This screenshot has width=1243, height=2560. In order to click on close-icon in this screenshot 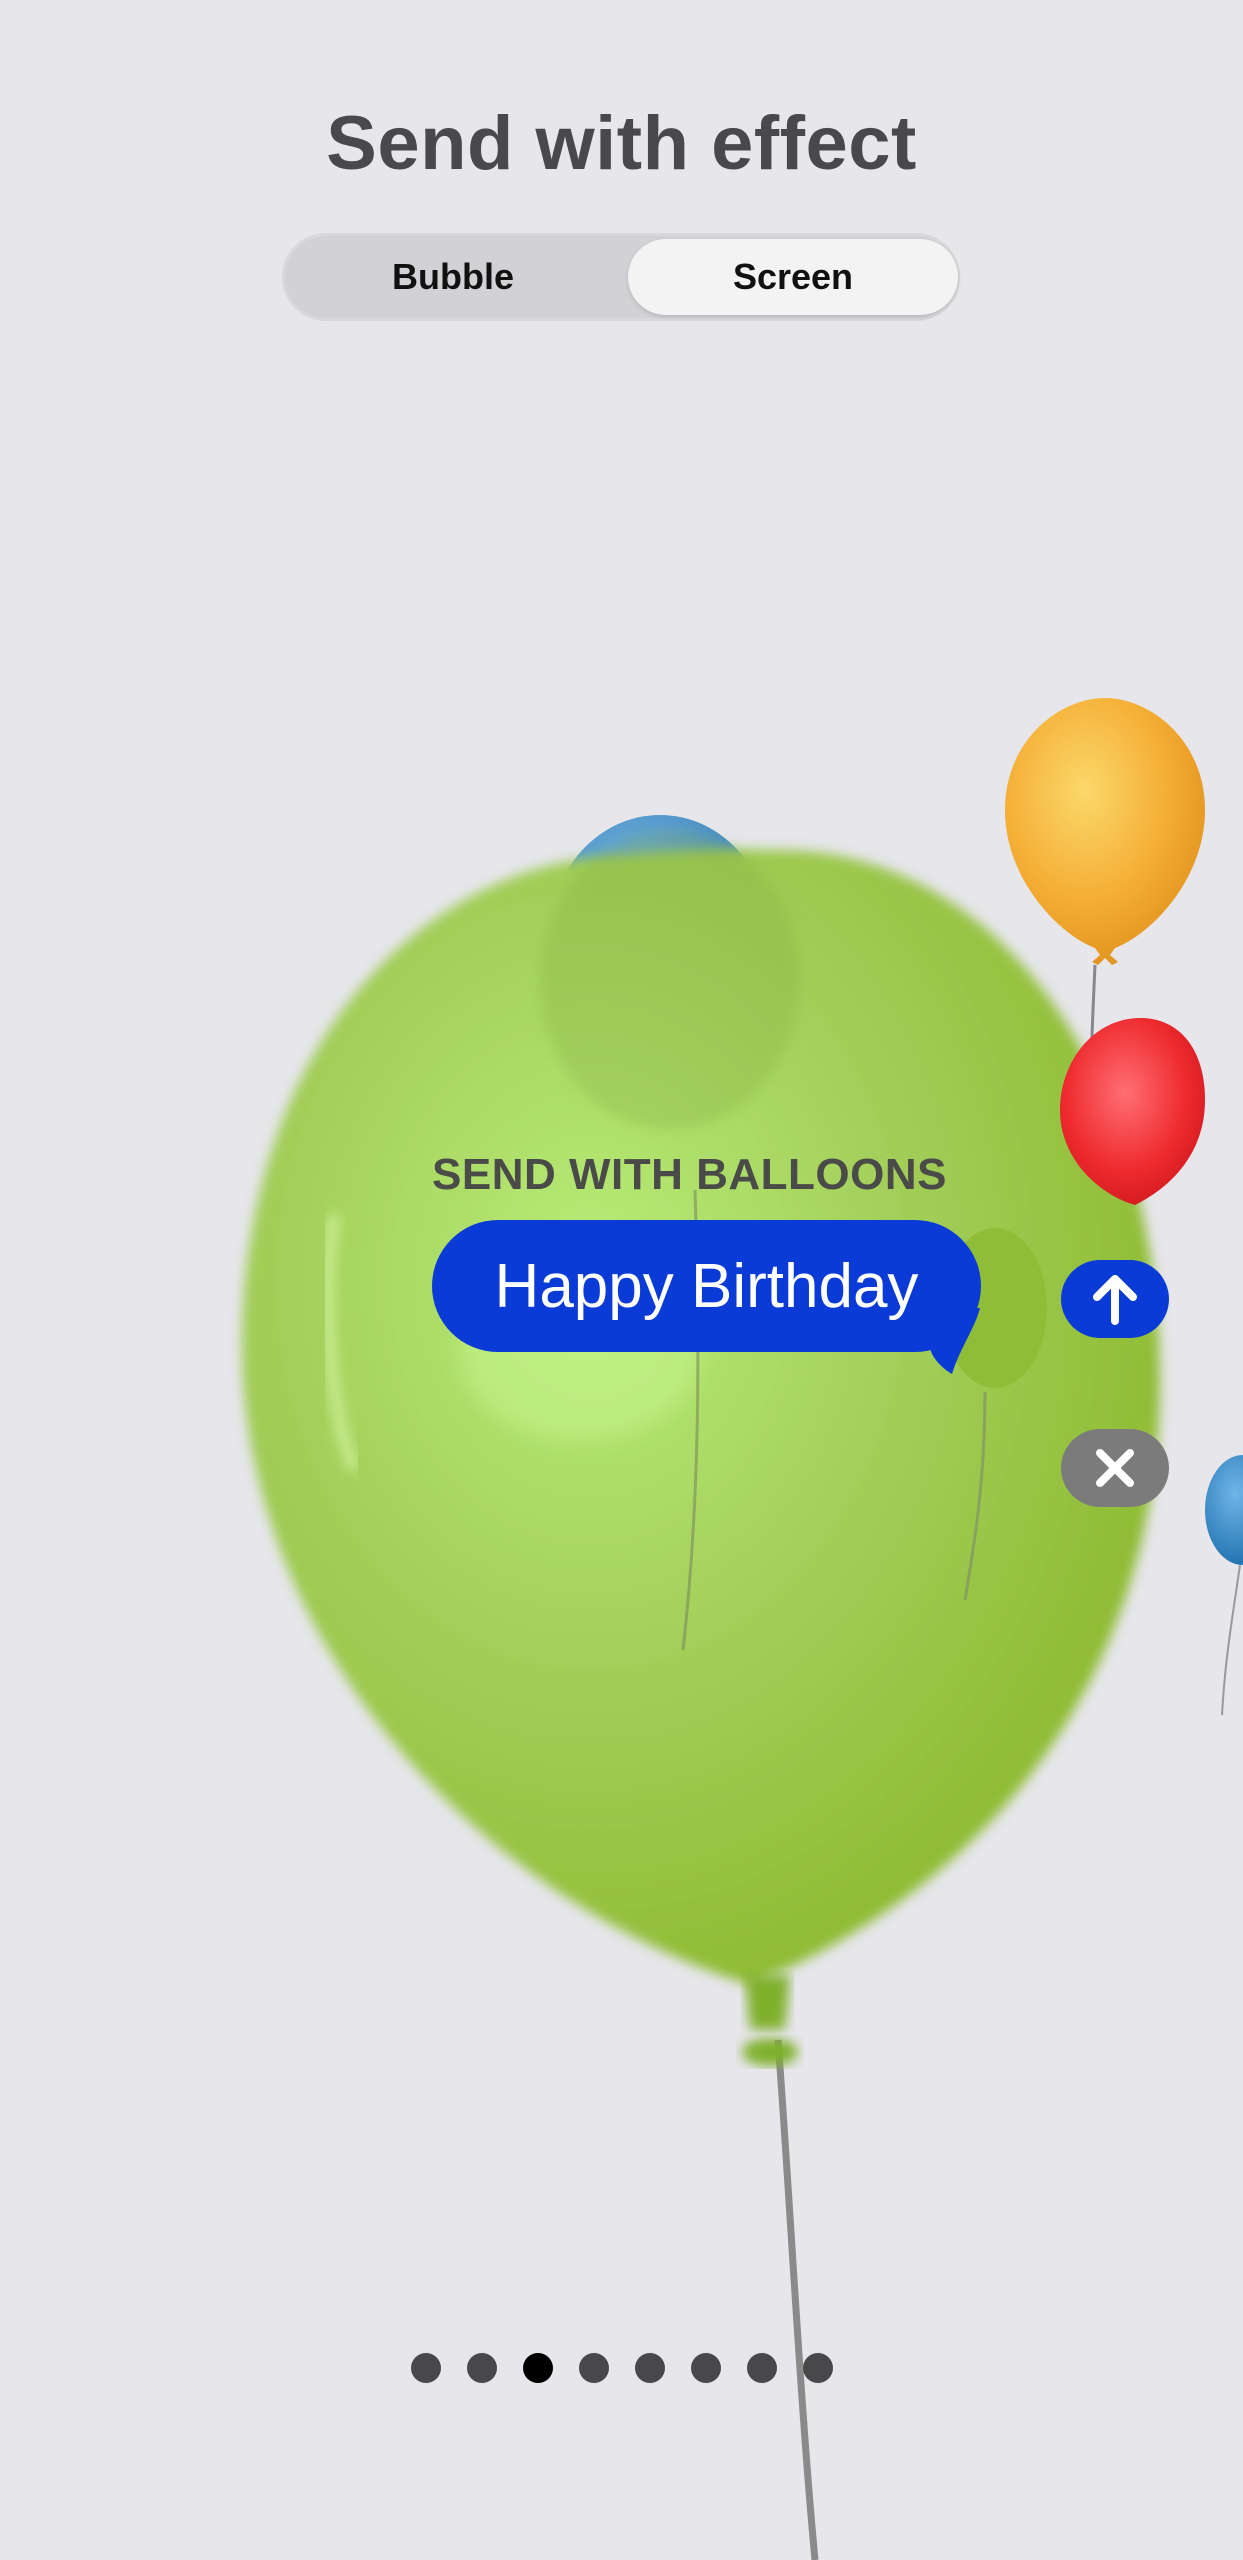, I will do `click(1115, 1468)`.